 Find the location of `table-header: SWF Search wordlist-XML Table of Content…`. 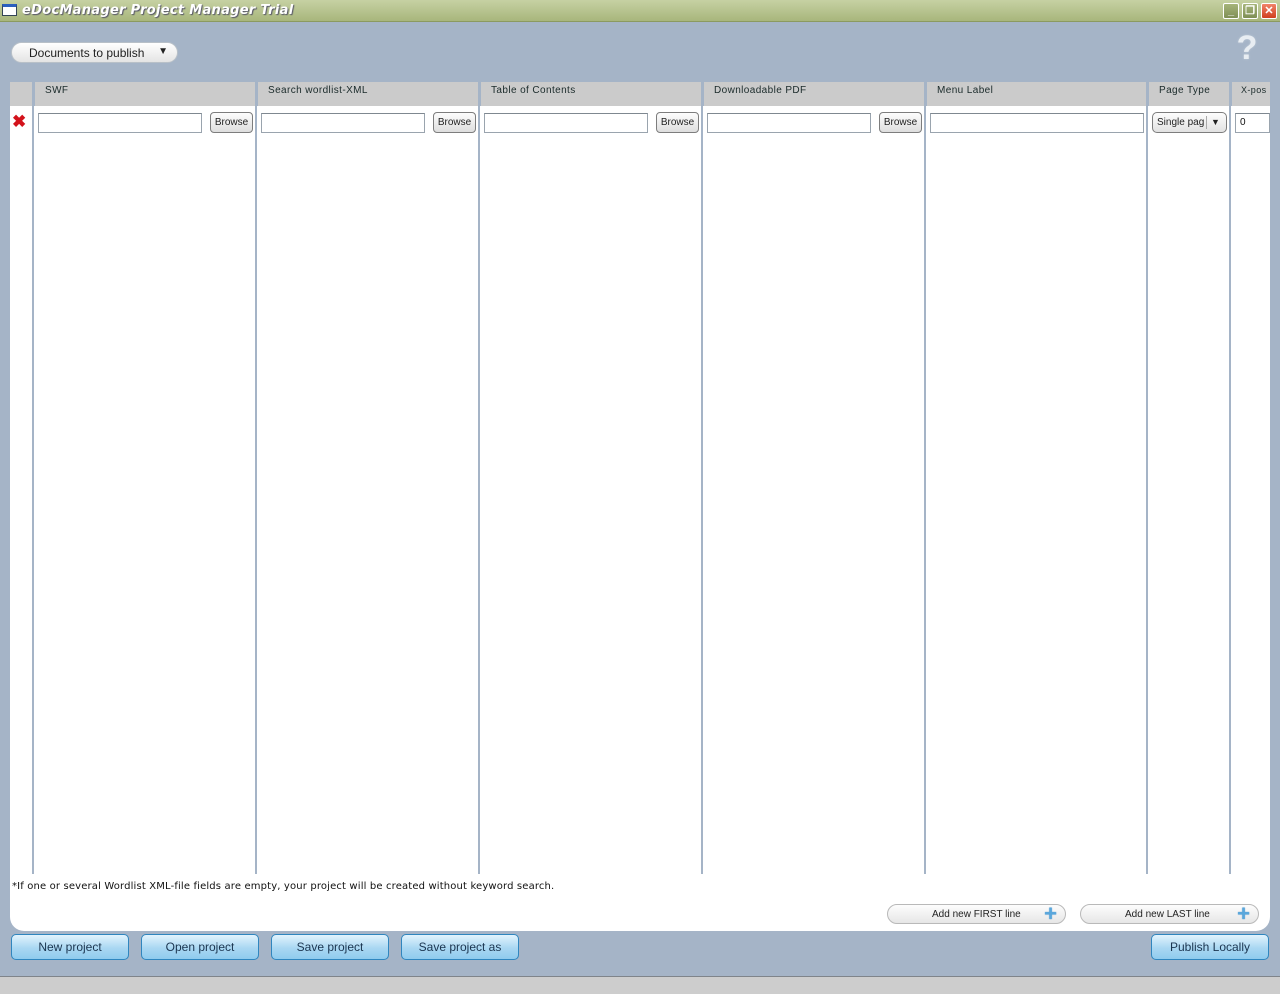

table-header: SWF Search wordlist-XML Table of Content… is located at coordinates (640, 94).